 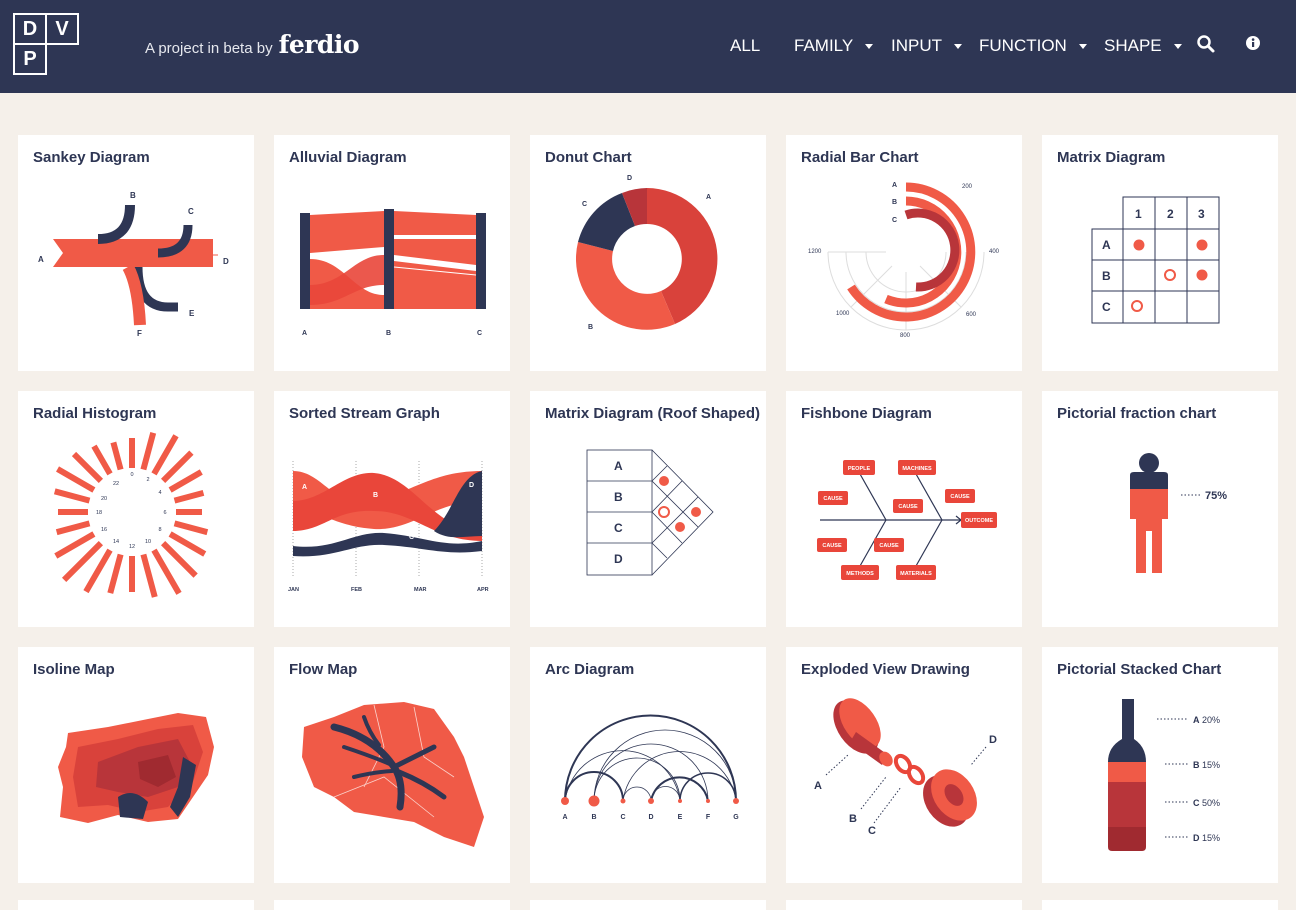 I want to click on card-sankey-diagram: Sankey Diagram A B C D E F, so click(x=136, y=253).